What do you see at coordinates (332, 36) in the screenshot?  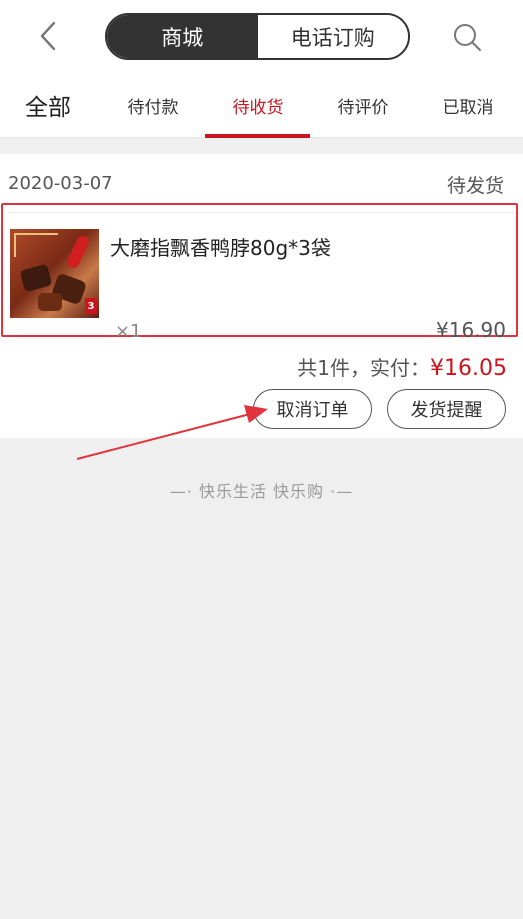 I see `segment-phone-order: 电话订购` at bounding box center [332, 36].